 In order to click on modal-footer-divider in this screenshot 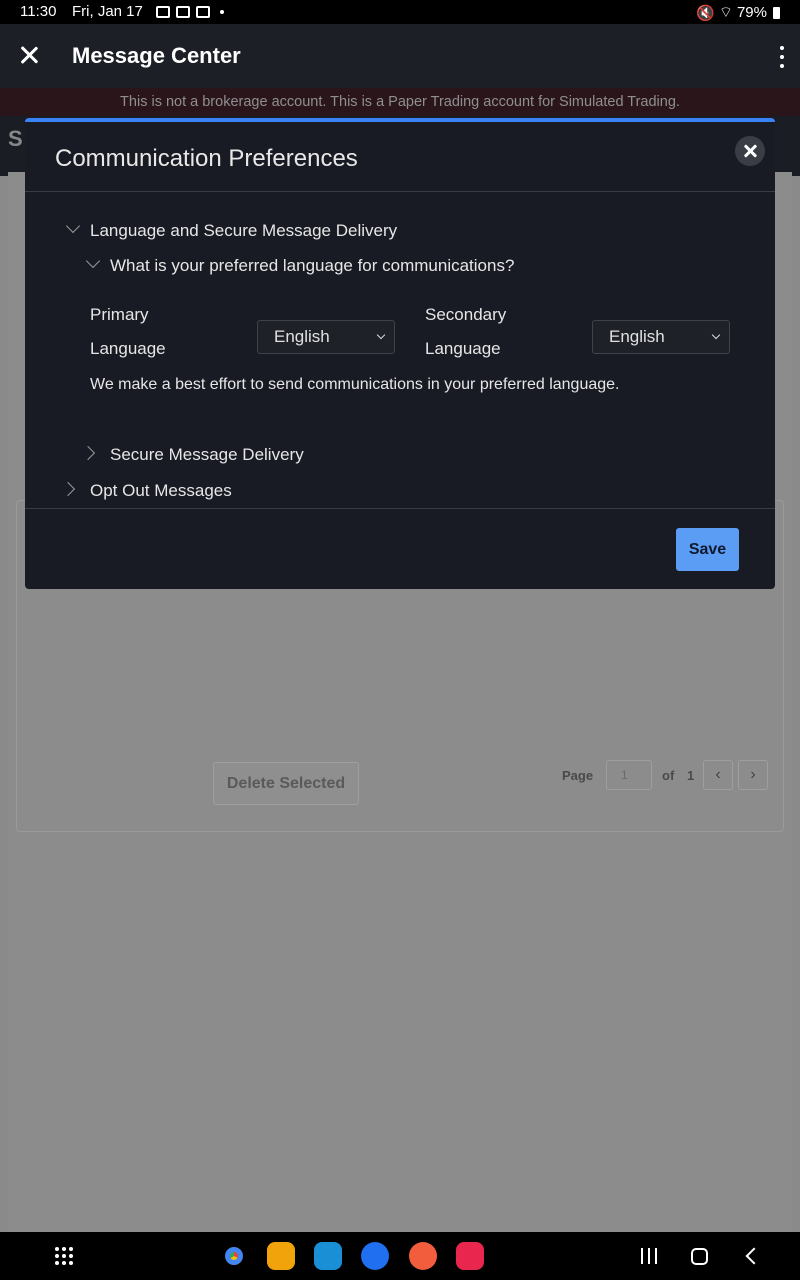, I will do `click(400, 508)`.